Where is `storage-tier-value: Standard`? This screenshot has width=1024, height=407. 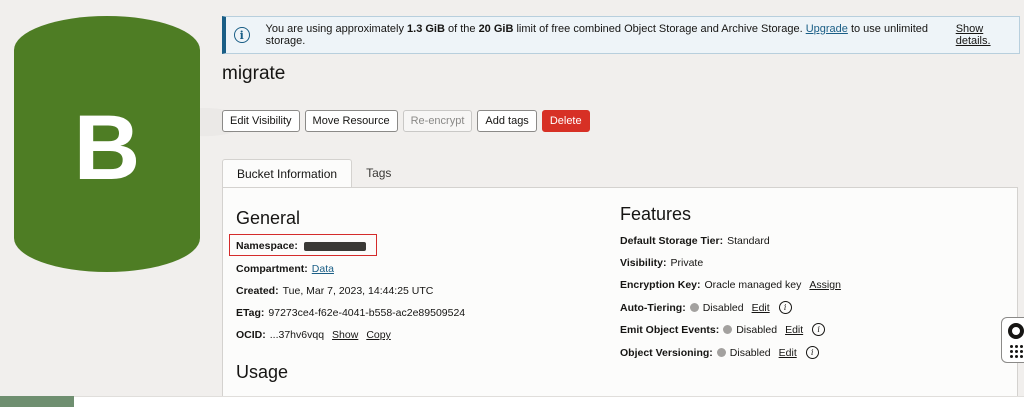
storage-tier-value: Standard is located at coordinates (748, 241).